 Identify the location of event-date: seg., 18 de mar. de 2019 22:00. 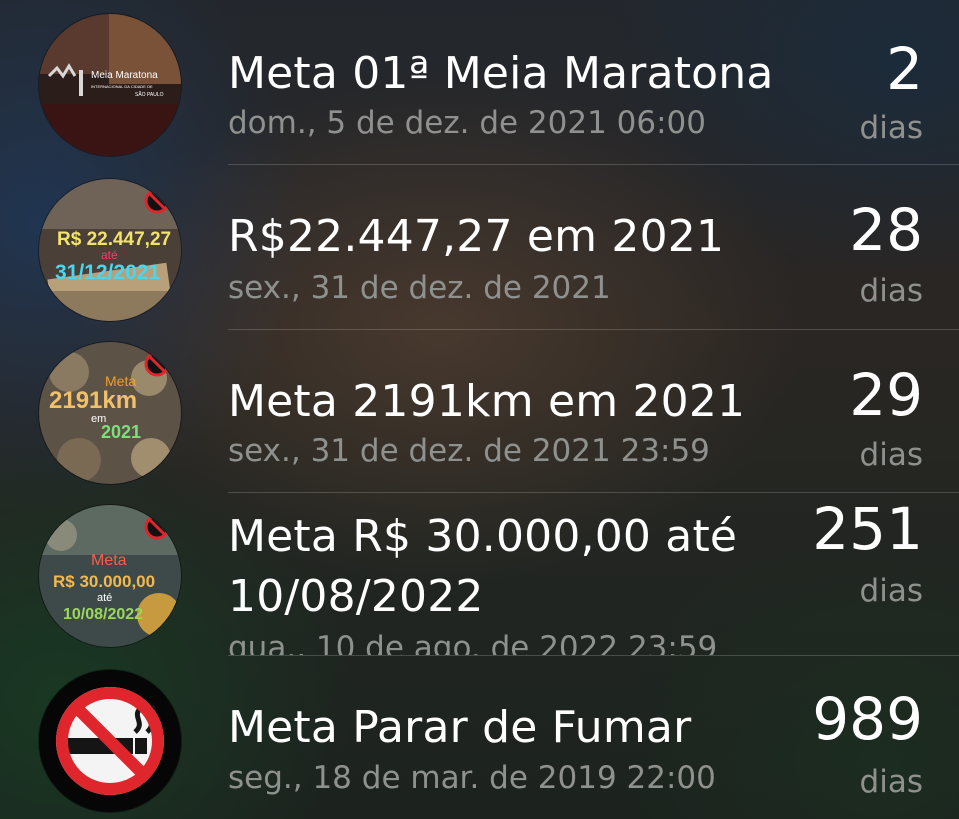
(472, 778).